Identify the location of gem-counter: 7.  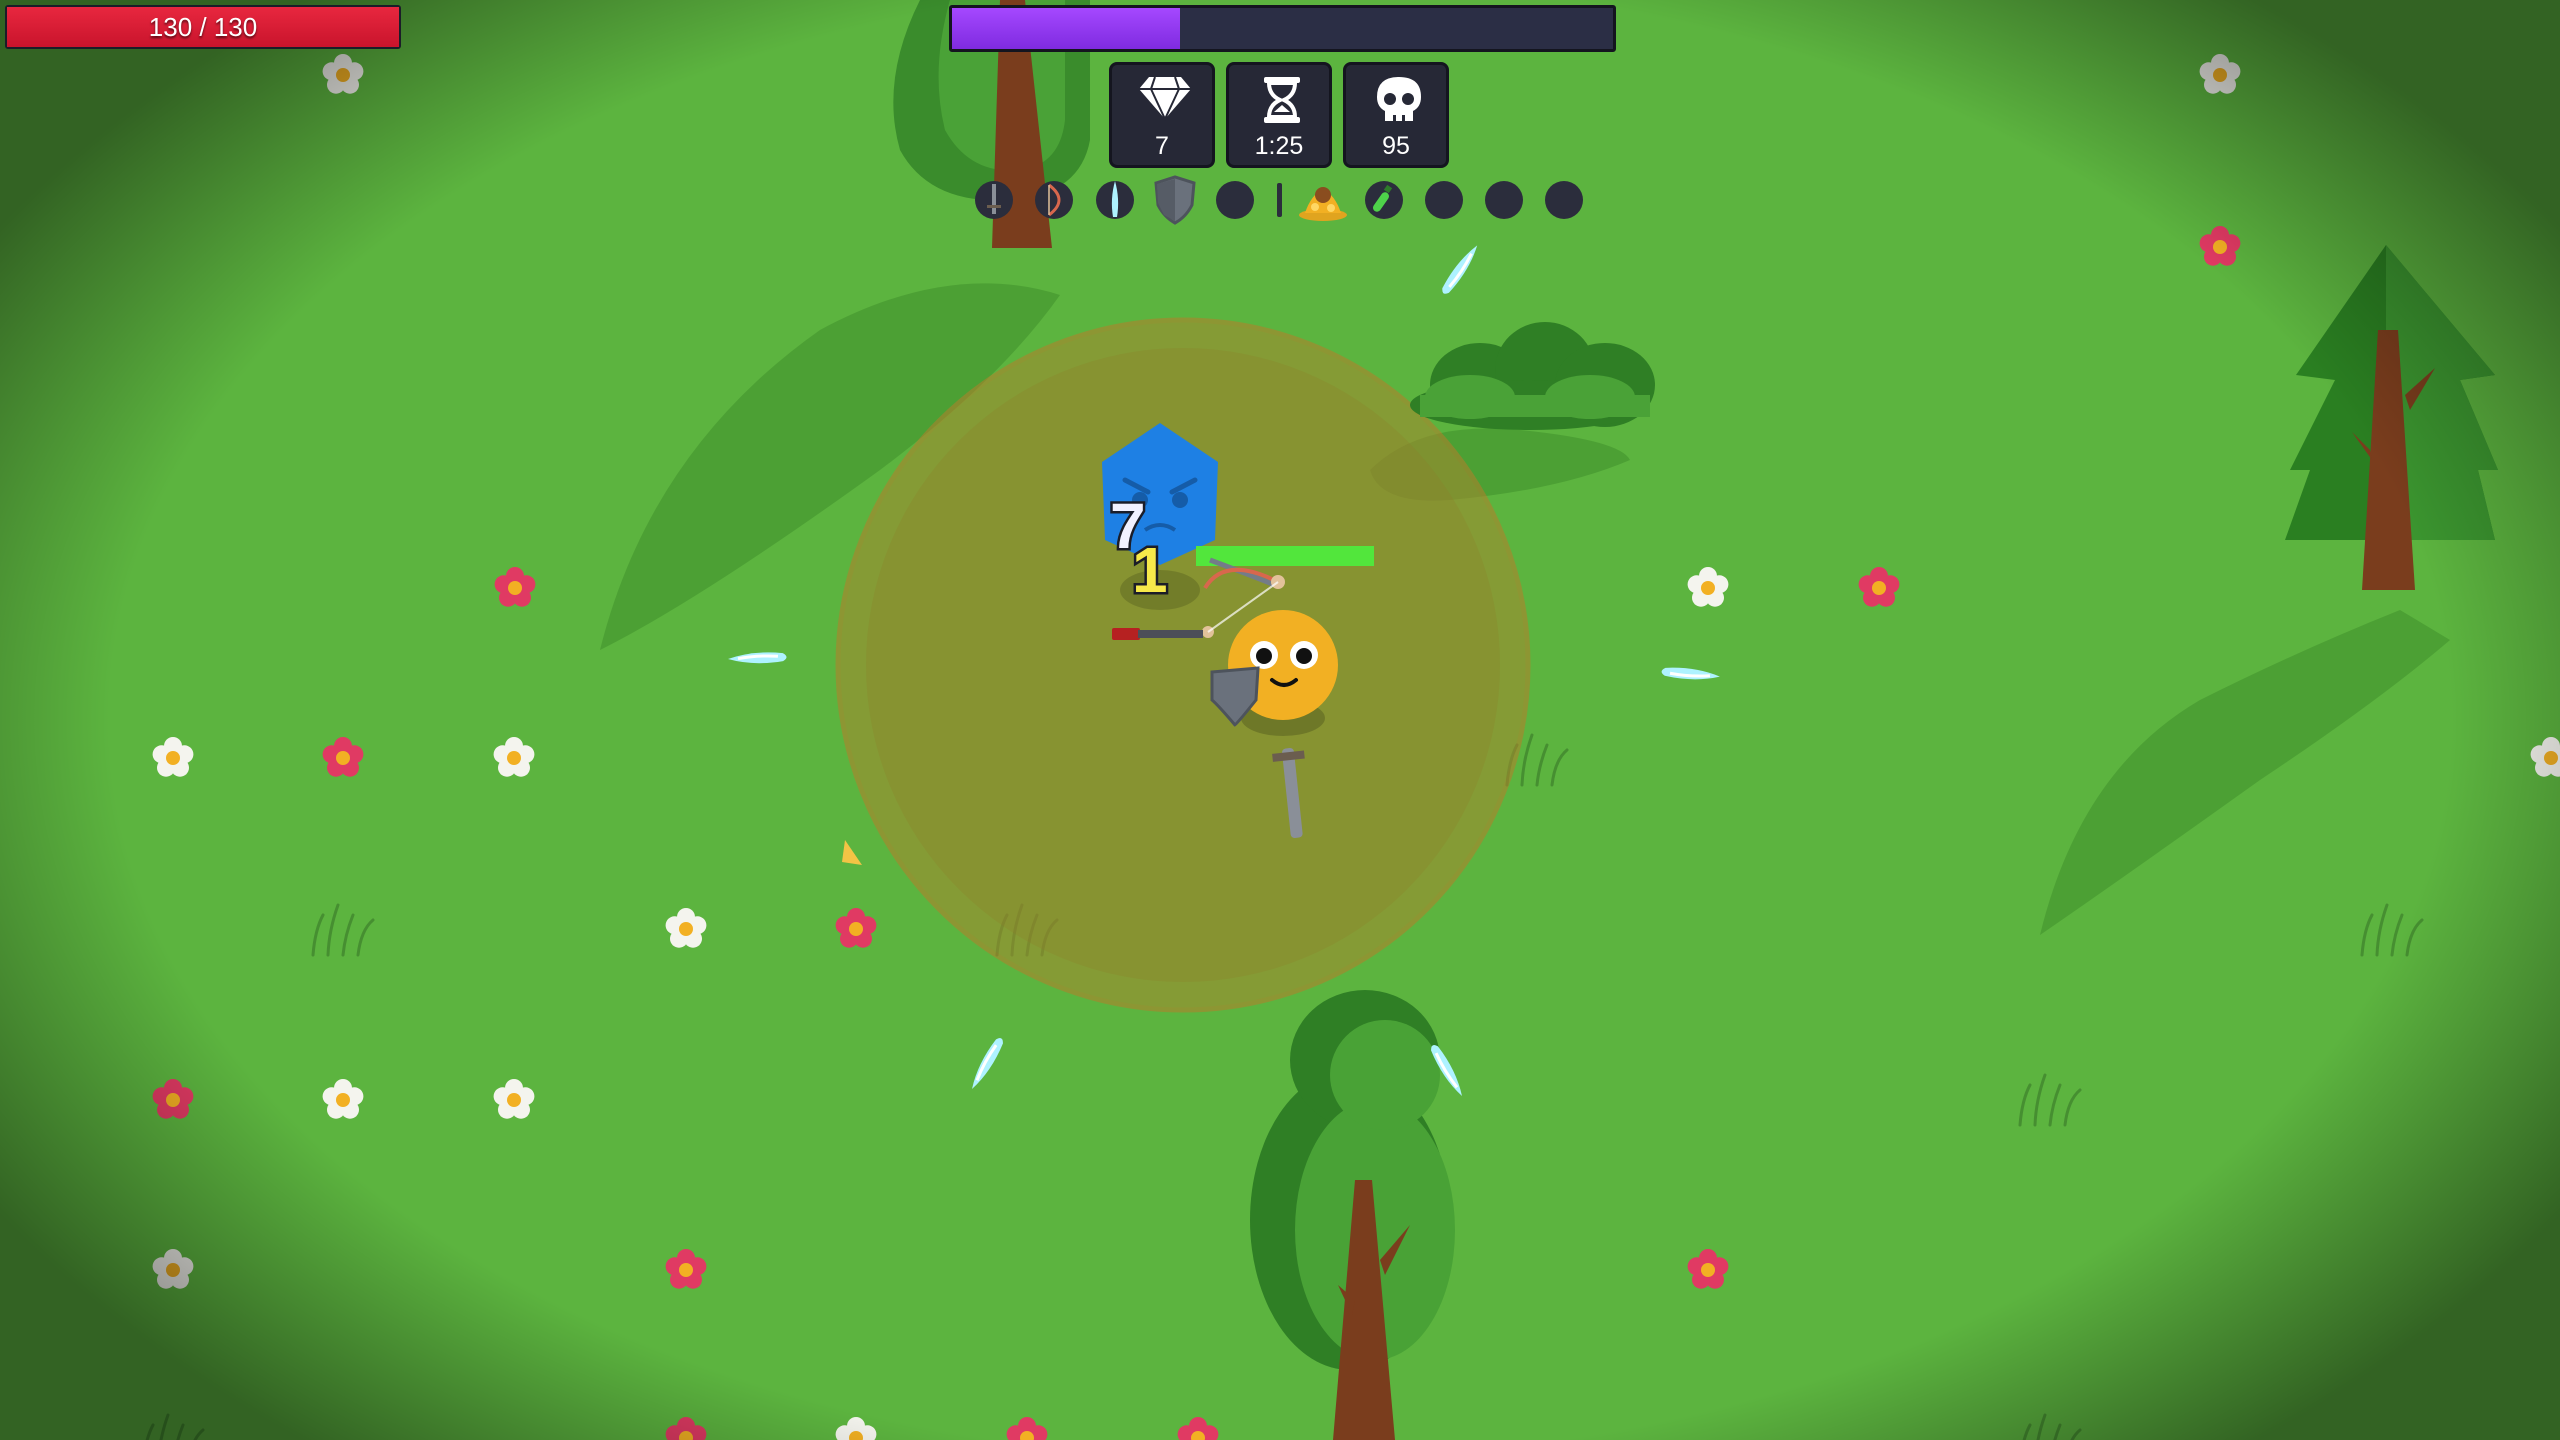
(1162, 115).